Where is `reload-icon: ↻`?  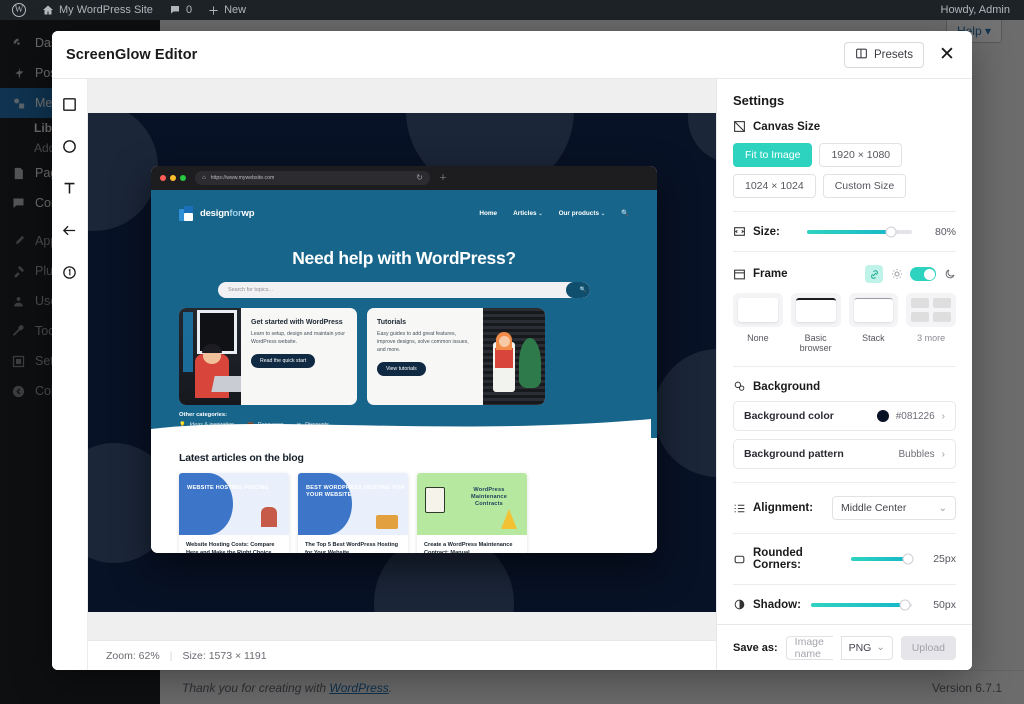 reload-icon: ↻ is located at coordinates (419, 178).